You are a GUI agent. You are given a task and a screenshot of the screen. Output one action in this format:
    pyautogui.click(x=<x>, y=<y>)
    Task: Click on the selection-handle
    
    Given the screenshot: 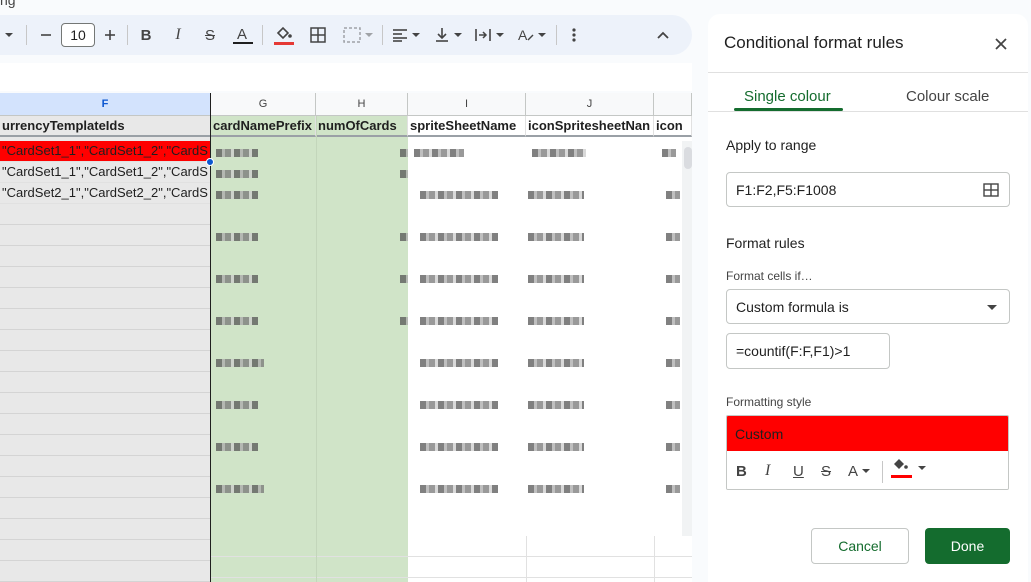 What is the action you would take?
    pyautogui.click(x=210, y=162)
    